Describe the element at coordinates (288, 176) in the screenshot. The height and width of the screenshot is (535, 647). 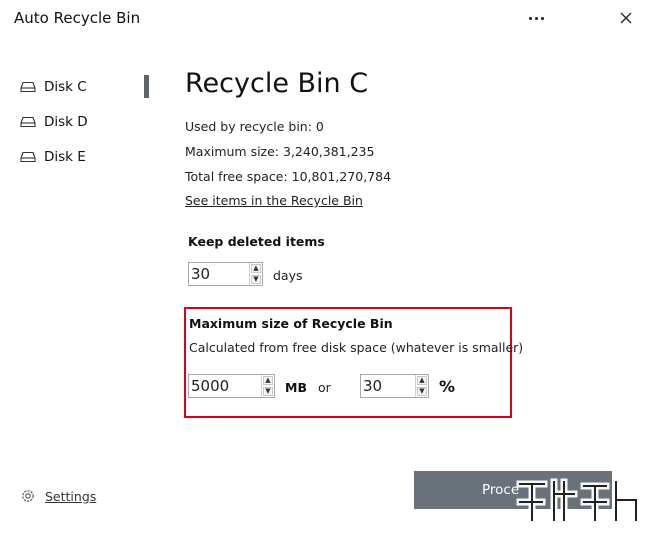
I see `free-space-info: Total free space: 10,801,270,784` at that location.